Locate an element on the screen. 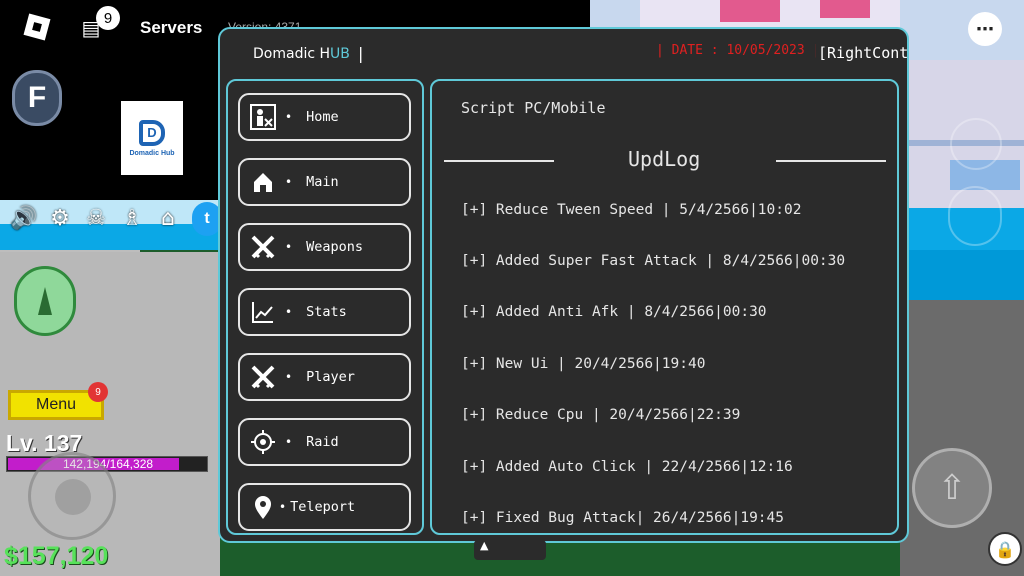 This screenshot has height=576, width=1024. person-icon: ♗ is located at coordinates (132, 218).